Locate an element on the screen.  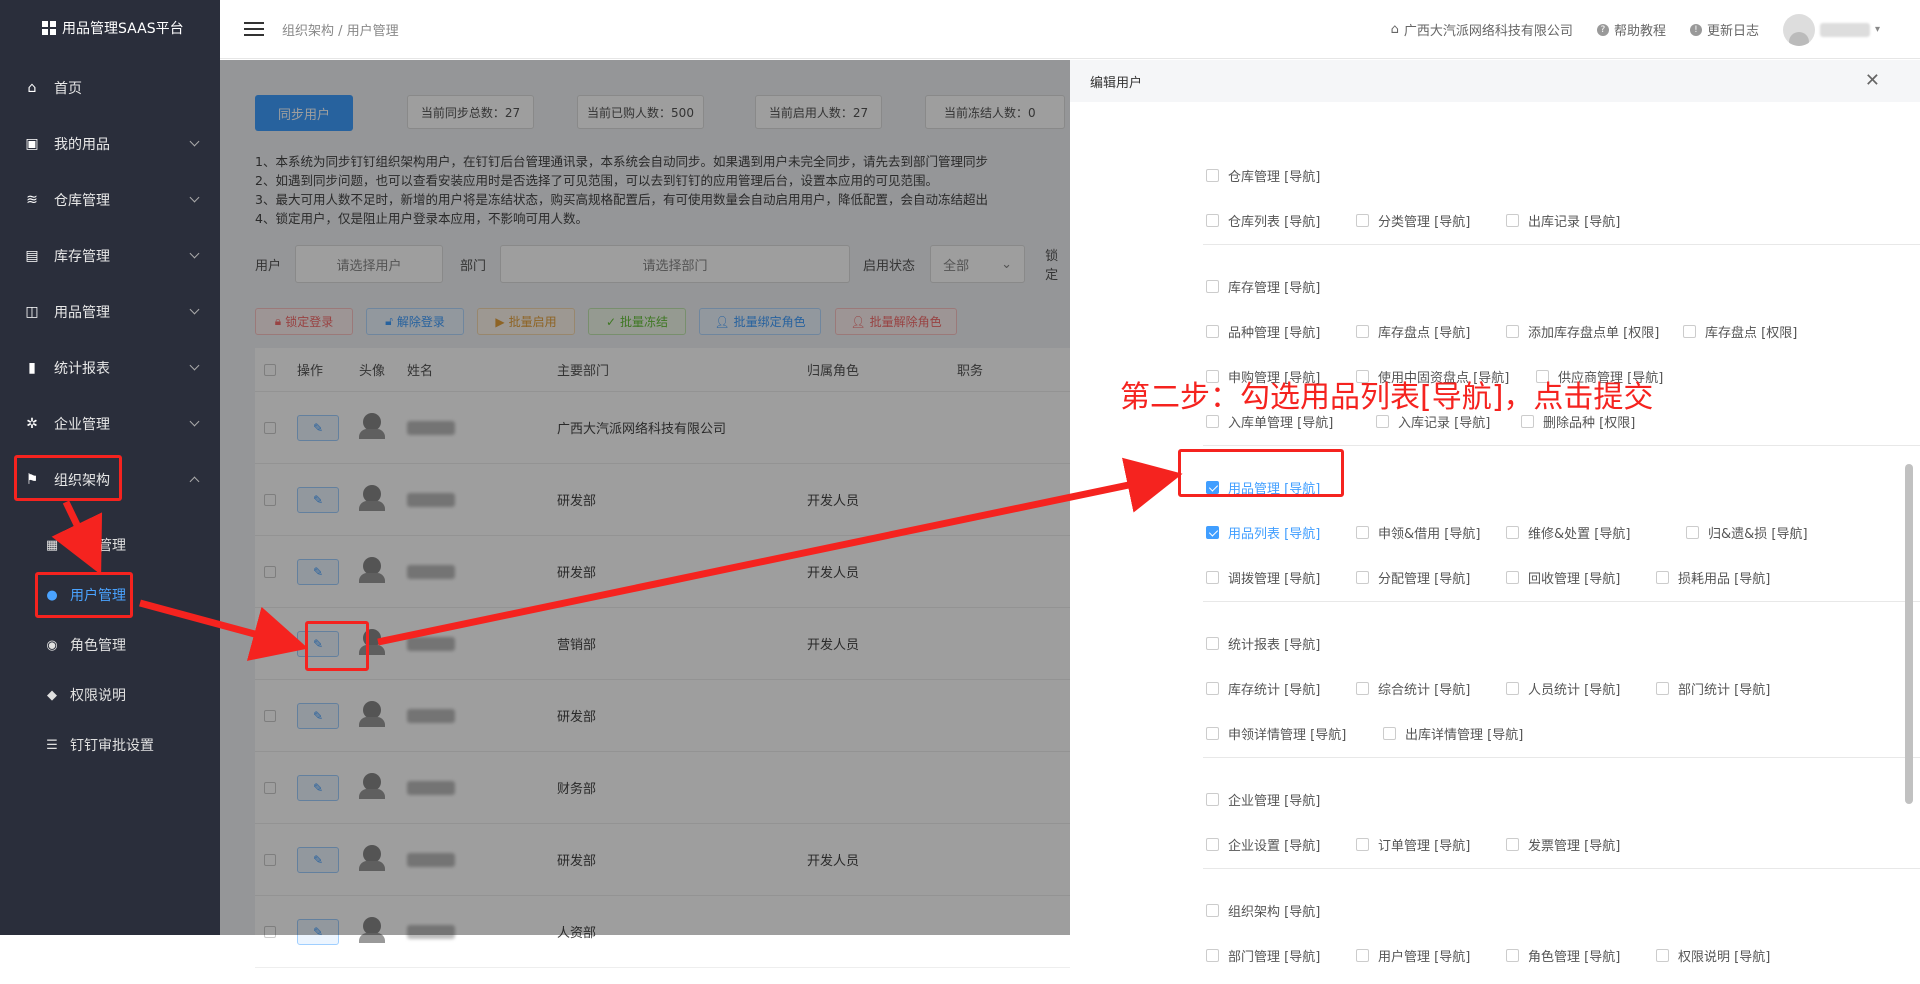
sidebar-item-7: ✲ 企业管理 is located at coordinates (110, 424).